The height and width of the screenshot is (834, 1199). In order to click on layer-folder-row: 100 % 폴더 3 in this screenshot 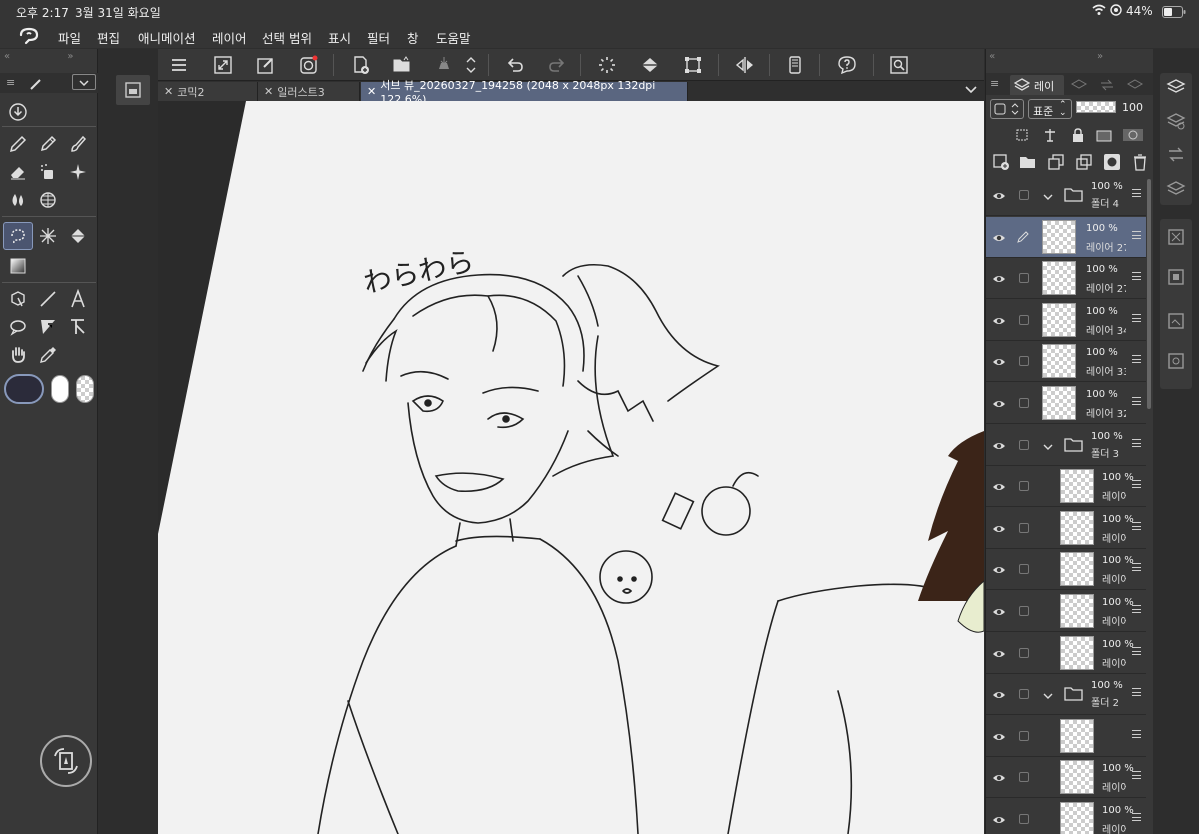, I will do `click(1066, 445)`.